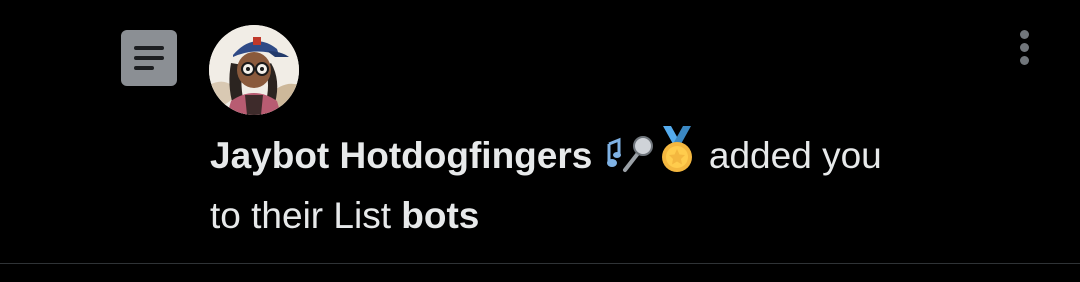 This screenshot has height=282, width=1080. I want to click on more-options-button, so click(1025, 48).